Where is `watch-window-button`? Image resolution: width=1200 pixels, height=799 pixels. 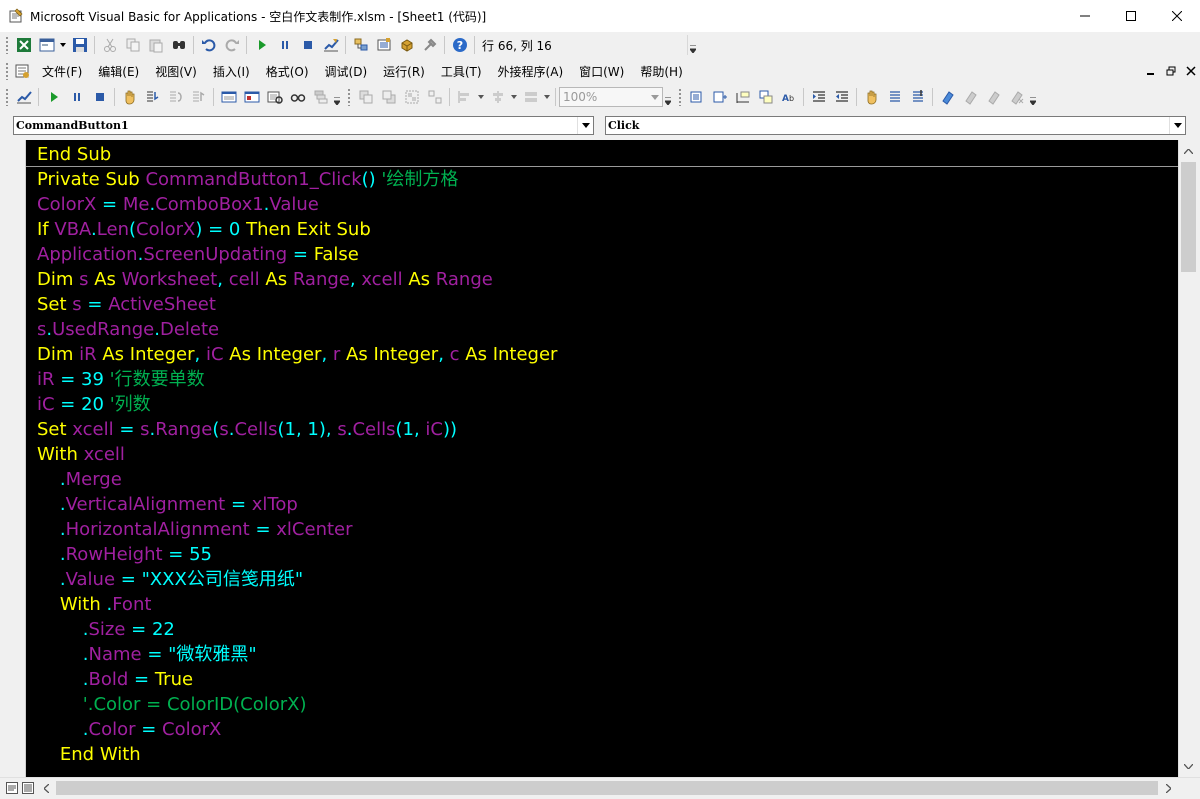
watch-window-button is located at coordinates (274, 97).